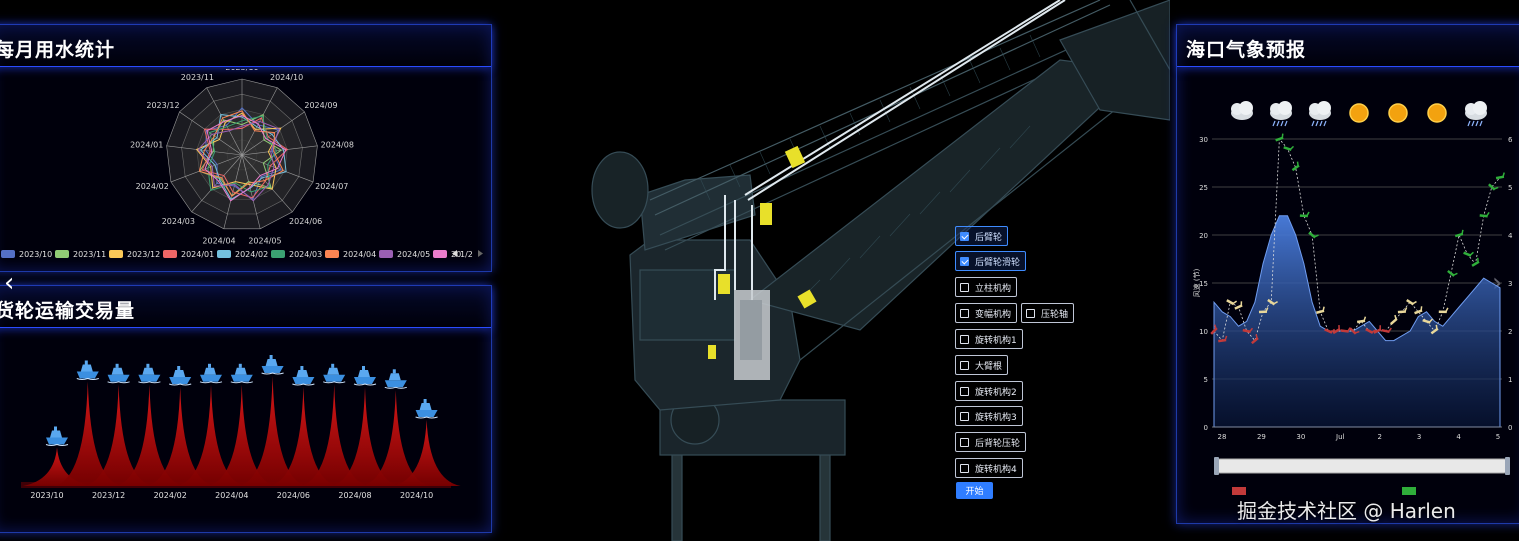 The image size is (1519, 541). I want to click on legend-label: 2023/10, so click(35, 254).